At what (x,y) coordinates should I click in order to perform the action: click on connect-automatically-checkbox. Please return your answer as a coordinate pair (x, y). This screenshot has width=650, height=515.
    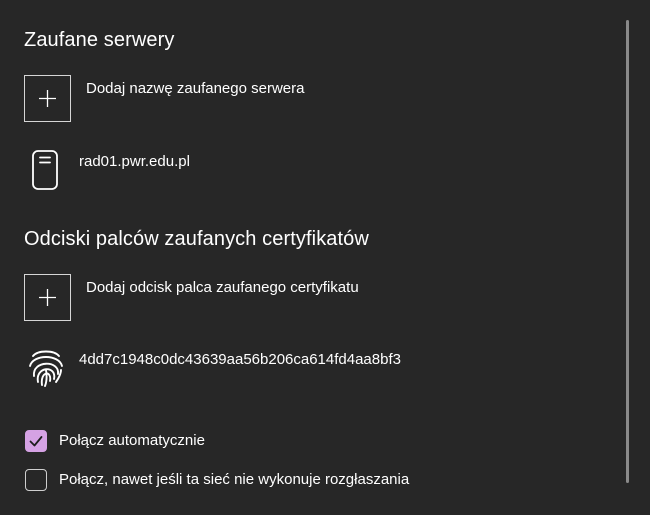
    Looking at the image, I should click on (36, 441).